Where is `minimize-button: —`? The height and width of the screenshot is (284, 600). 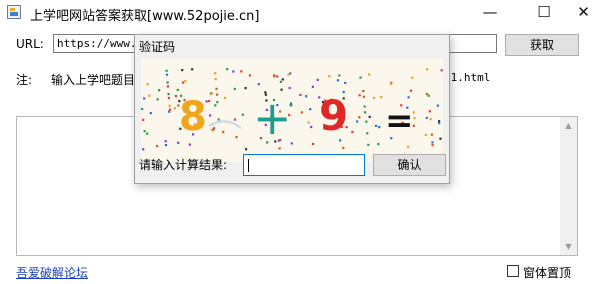 minimize-button: — is located at coordinates (490, 13).